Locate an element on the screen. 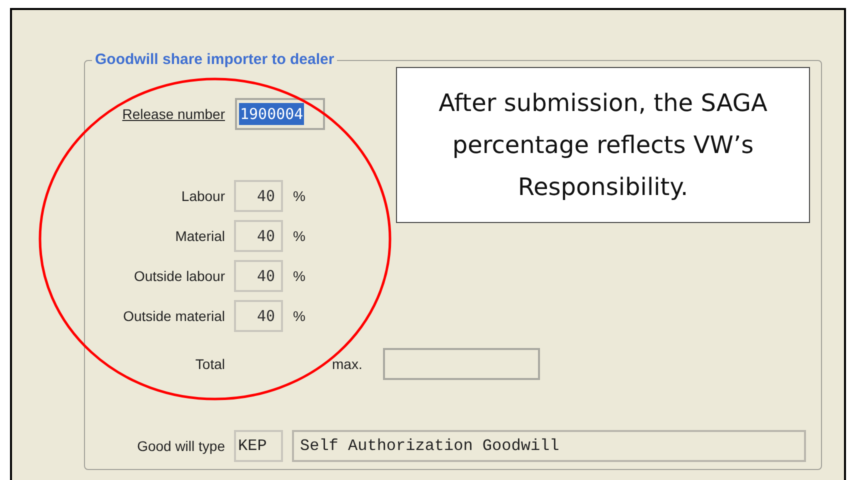 Image resolution: width=851 pixels, height=480 pixels. callout-text: After submission, the SAGA percentage reflects VW’s Responsibility. is located at coordinates (603, 145).